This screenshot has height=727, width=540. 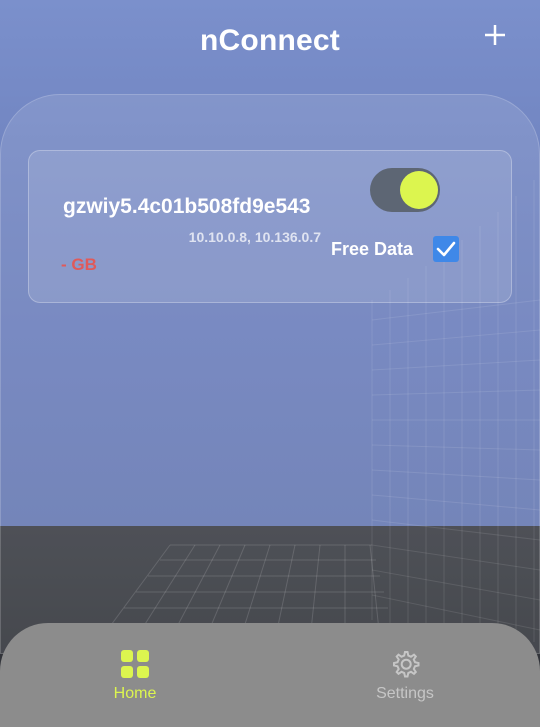 I want to click on plus-icon, so click(x=495, y=35).